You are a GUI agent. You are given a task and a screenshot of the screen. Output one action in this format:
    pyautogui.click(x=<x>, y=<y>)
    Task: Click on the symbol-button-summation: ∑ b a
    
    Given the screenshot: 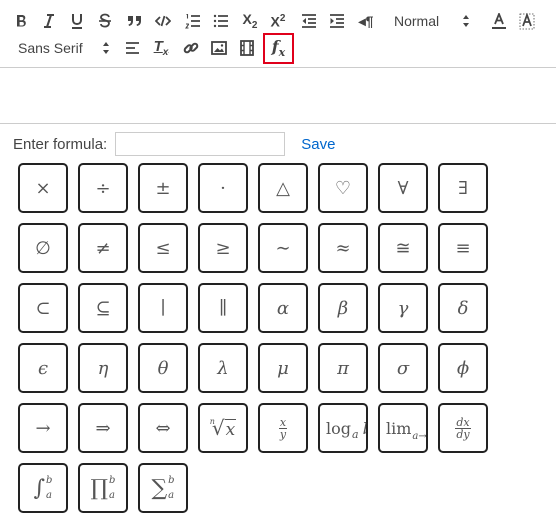 What is the action you would take?
    pyautogui.click(x=163, y=488)
    